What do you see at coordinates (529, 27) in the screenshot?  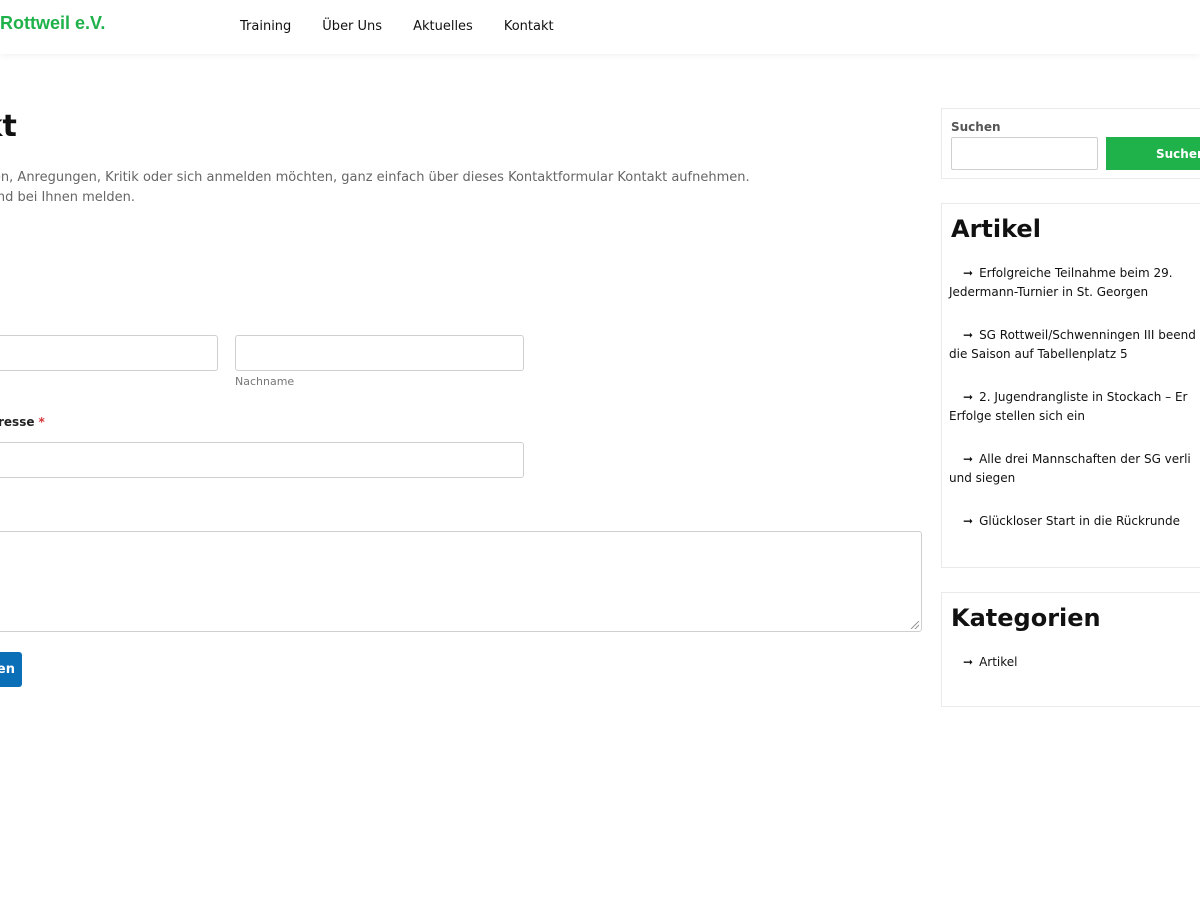 I see `nav-item-kontakt: Kontakt` at bounding box center [529, 27].